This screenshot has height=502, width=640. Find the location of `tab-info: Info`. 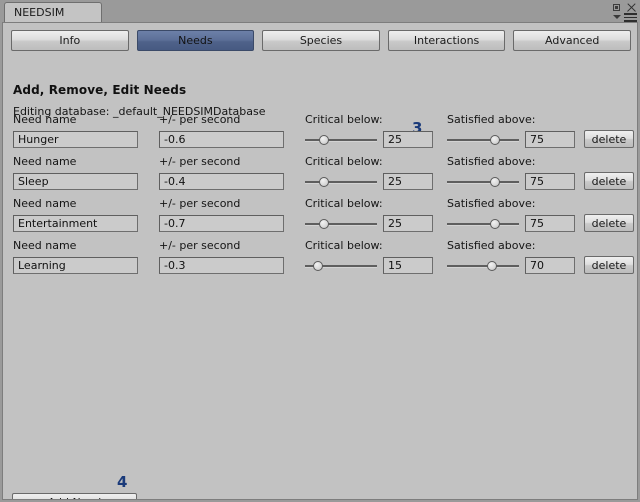

tab-info: Info is located at coordinates (70, 40).